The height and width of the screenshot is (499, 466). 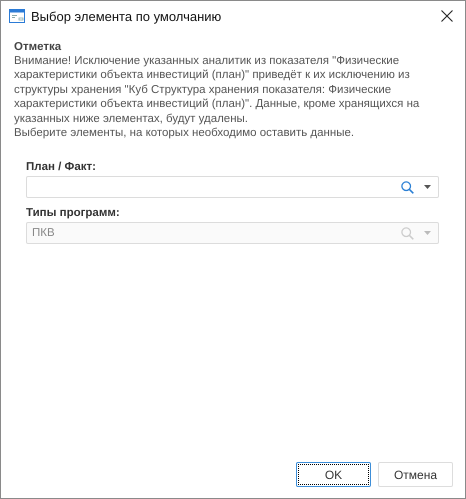 I want to click on caret-icon, so click(x=427, y=187).